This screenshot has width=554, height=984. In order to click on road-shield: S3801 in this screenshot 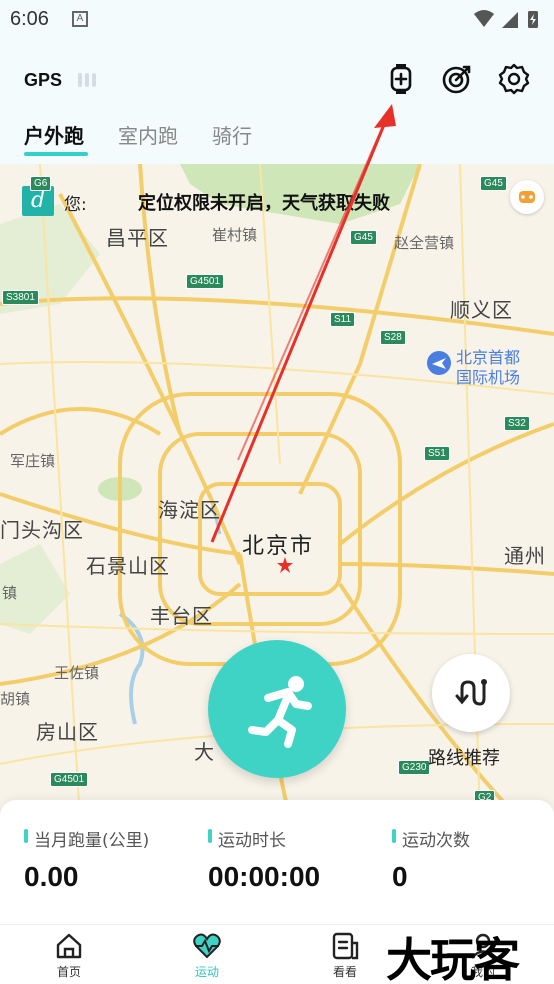, I will do `click(20, 297)`.